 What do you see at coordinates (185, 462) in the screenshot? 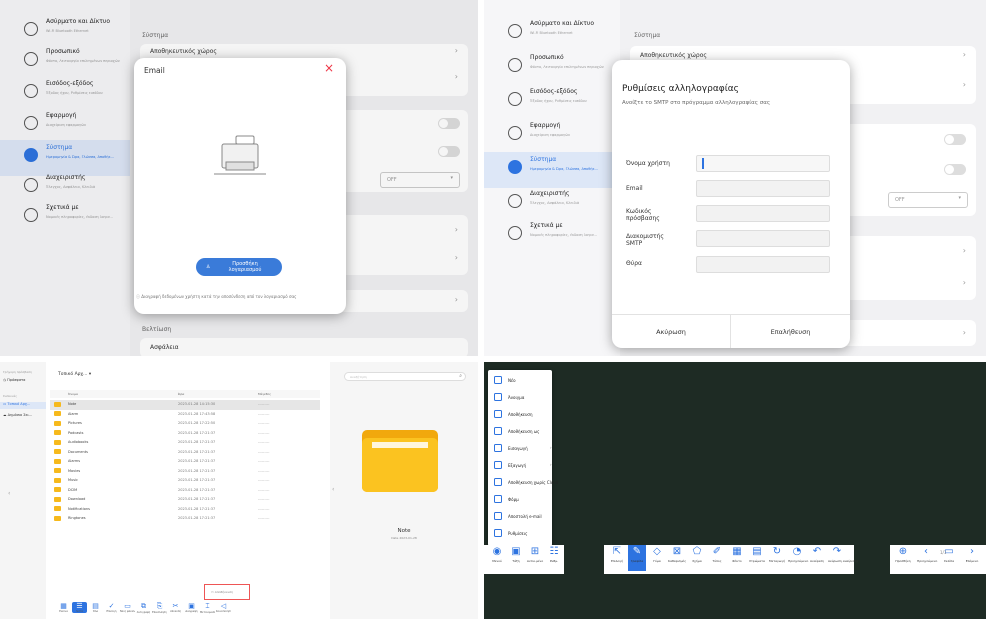
I see `table-row: Alarms 2023-01-28 17:21:37 ---------` at bounding box center [185, 462].